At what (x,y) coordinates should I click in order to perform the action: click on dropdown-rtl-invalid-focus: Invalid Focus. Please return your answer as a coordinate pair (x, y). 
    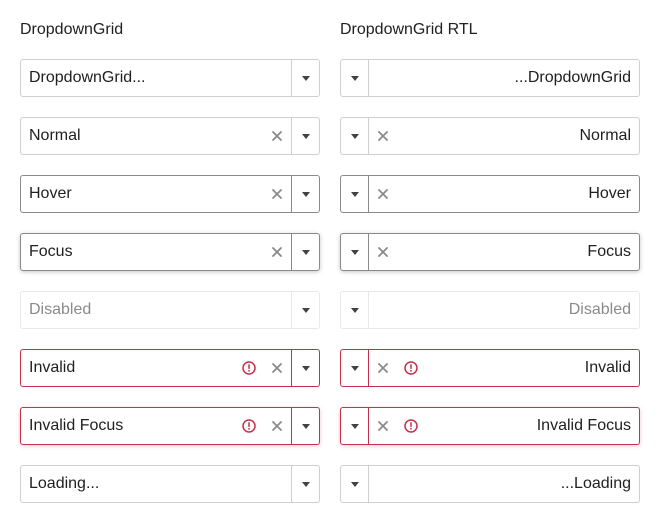
    Looking at the image, I should click on (490, 426).